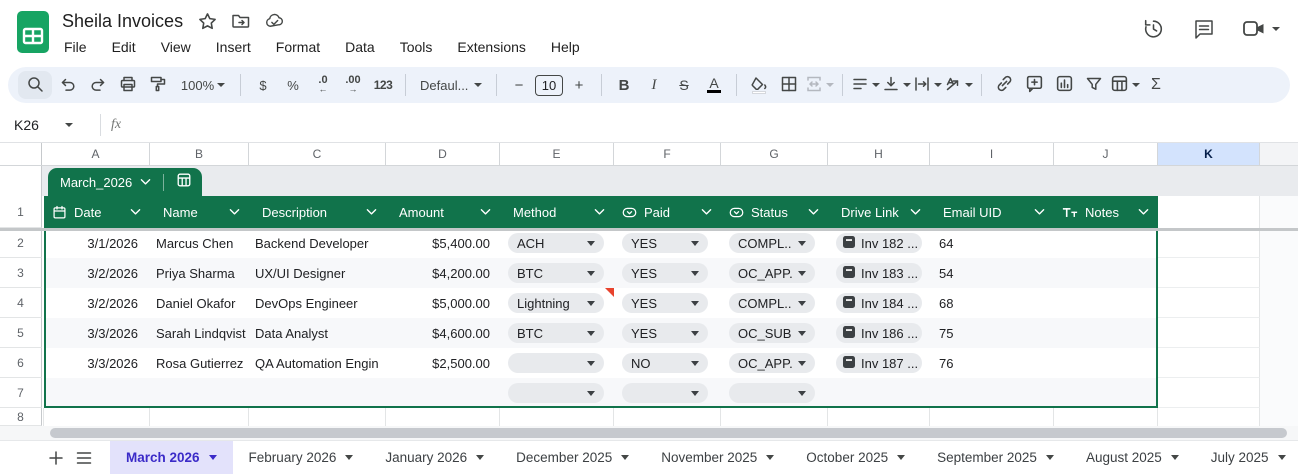 This screenshot has height=474, width=1298. Describe the element at coordinates (75, 47) in the screenshot. I see `menu-file: File` at that location.